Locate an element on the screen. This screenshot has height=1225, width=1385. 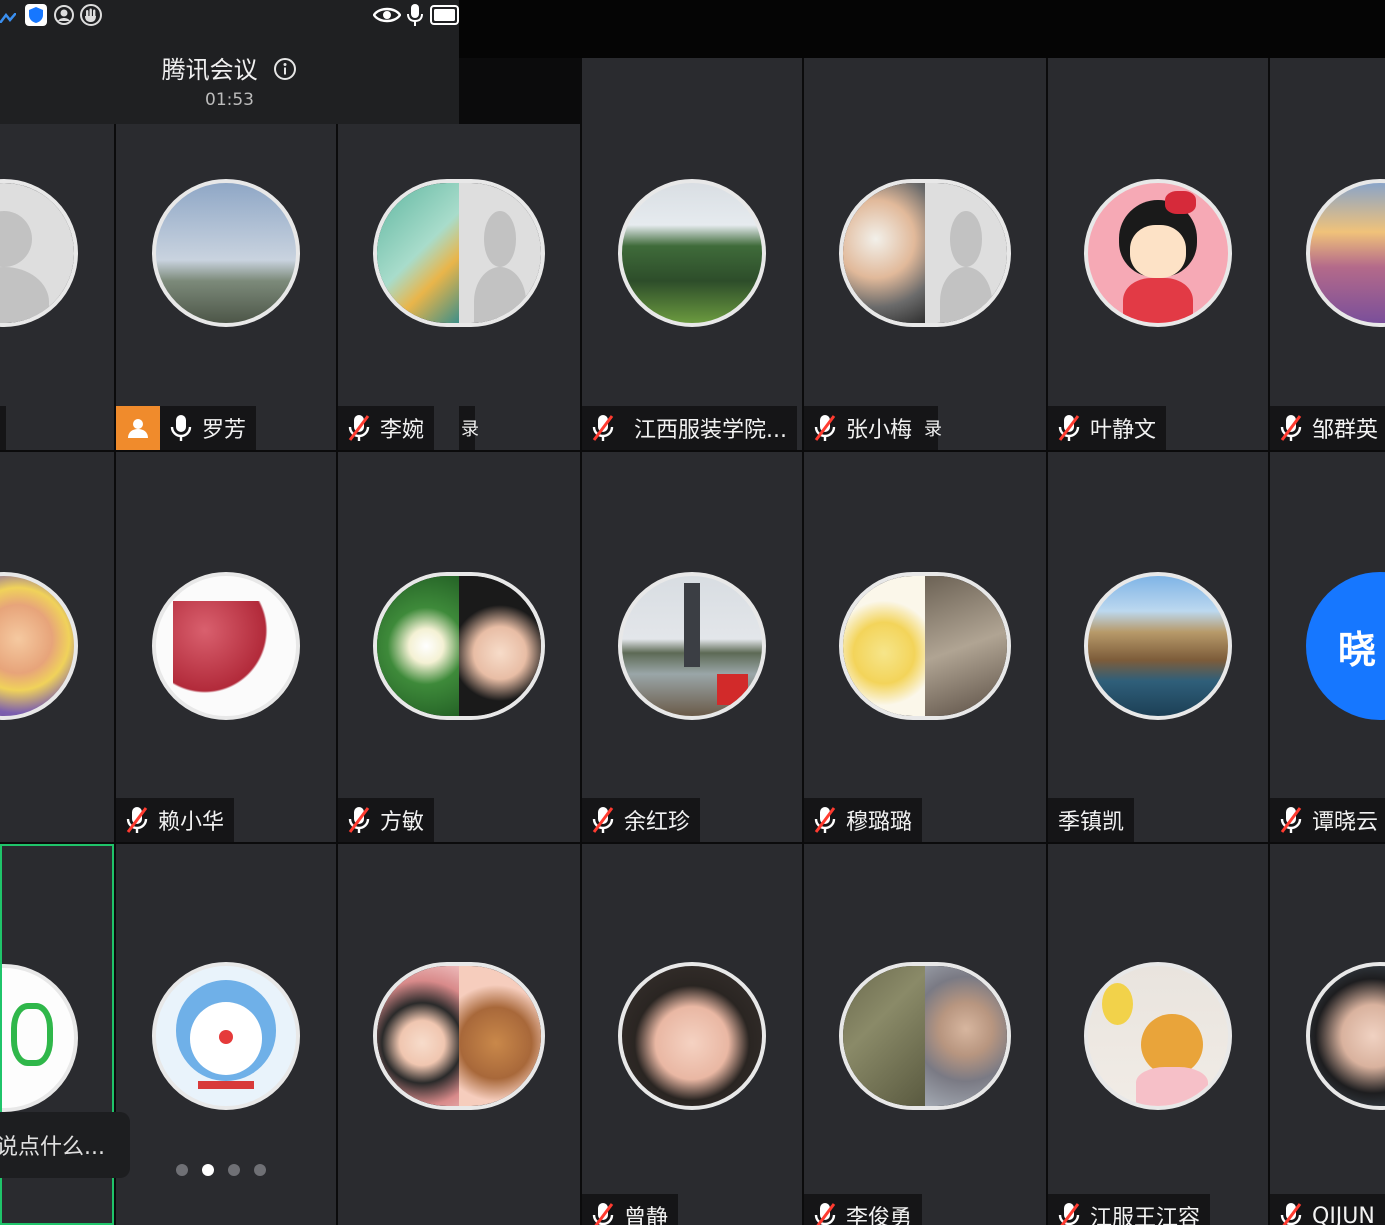
meeting-duration: 01:53 is located at coordinates (229, 100).